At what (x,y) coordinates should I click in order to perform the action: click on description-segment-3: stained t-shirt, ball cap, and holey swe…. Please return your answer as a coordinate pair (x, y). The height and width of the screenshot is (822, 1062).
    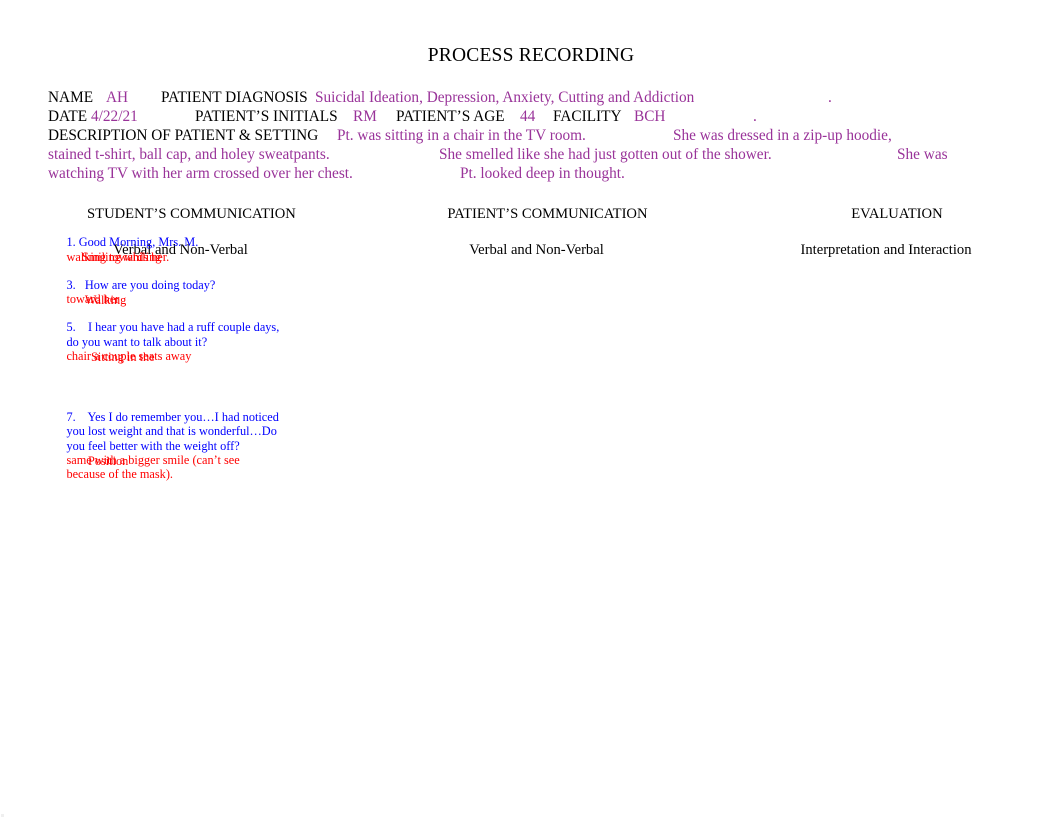
    Looking at the image, I should click on (189, 154).